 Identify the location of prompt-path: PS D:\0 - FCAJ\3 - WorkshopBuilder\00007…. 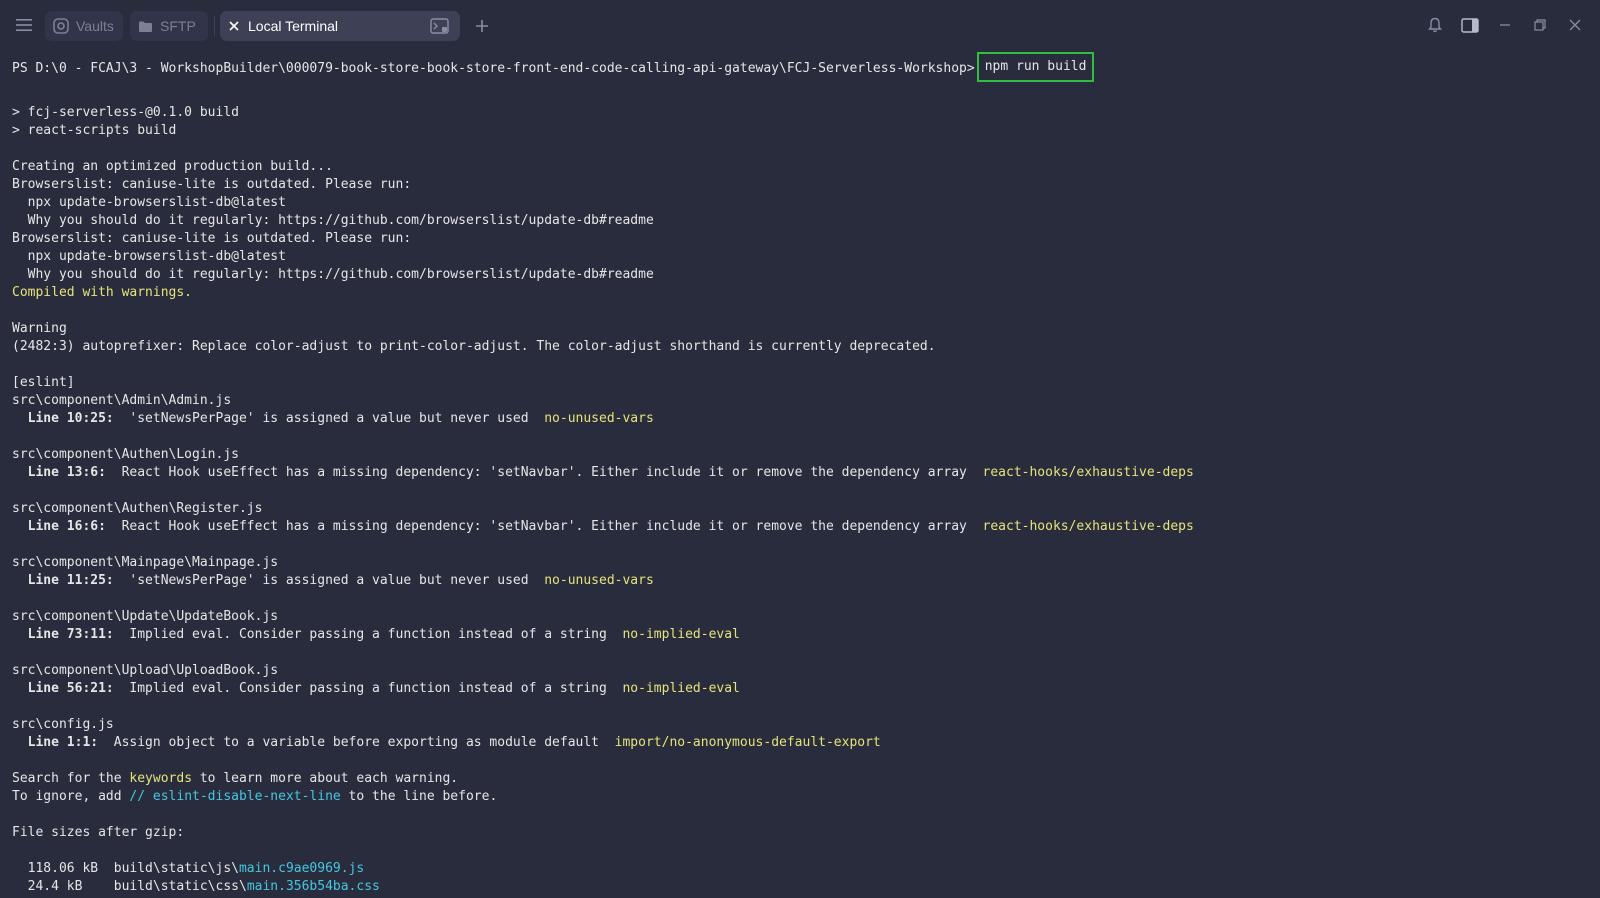
(493, 68).